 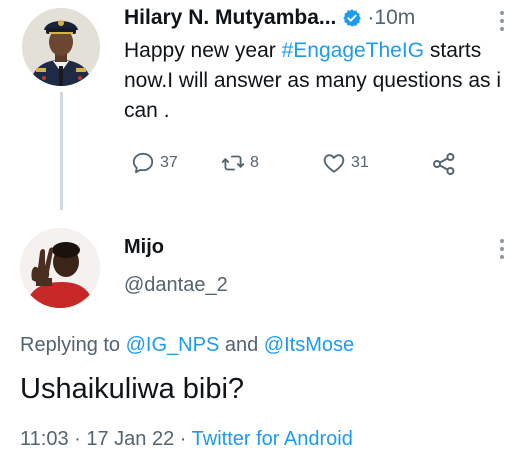 What do you see at coordinates (353, 50) in the screenshot?
I see `hashtag-link: #EngageTheIG` at bounding box center [353, 50].